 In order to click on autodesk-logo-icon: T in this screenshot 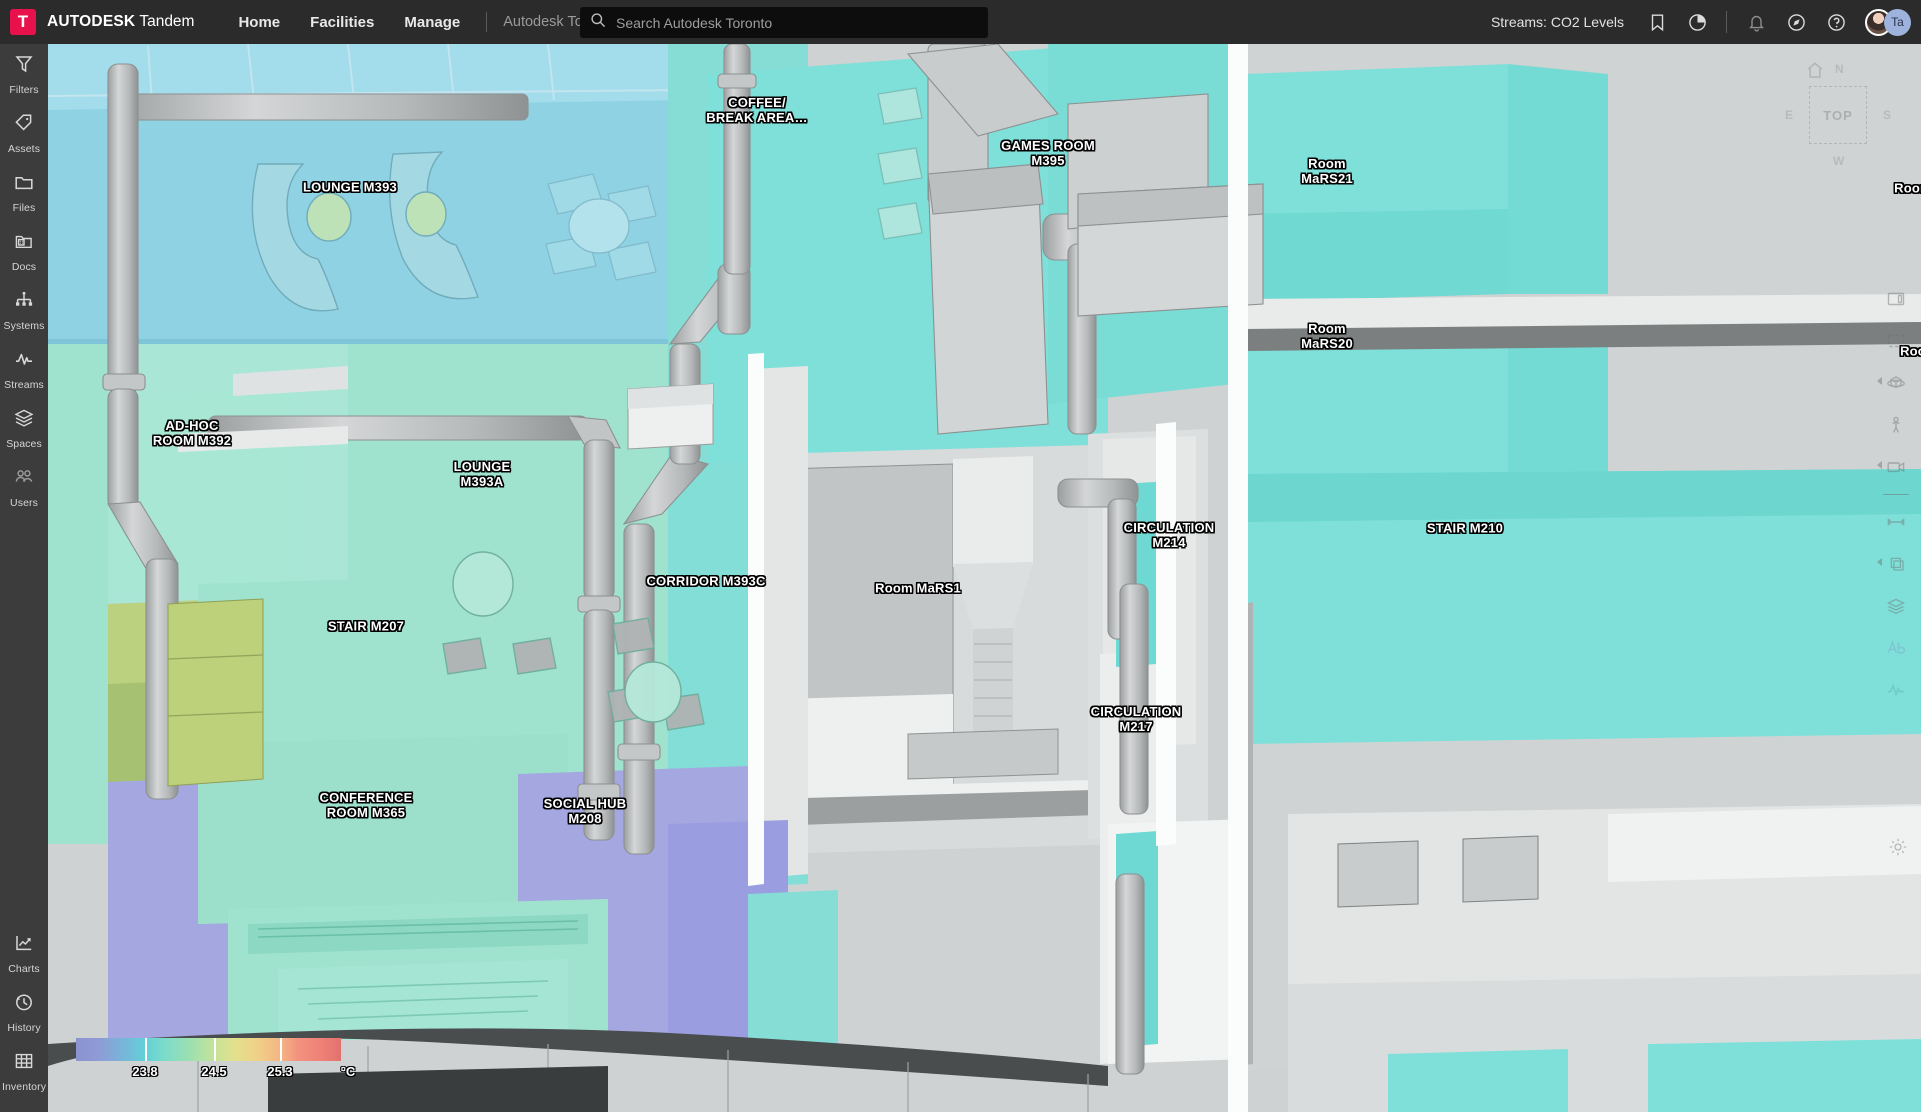, I will do `click(23, 22)`.